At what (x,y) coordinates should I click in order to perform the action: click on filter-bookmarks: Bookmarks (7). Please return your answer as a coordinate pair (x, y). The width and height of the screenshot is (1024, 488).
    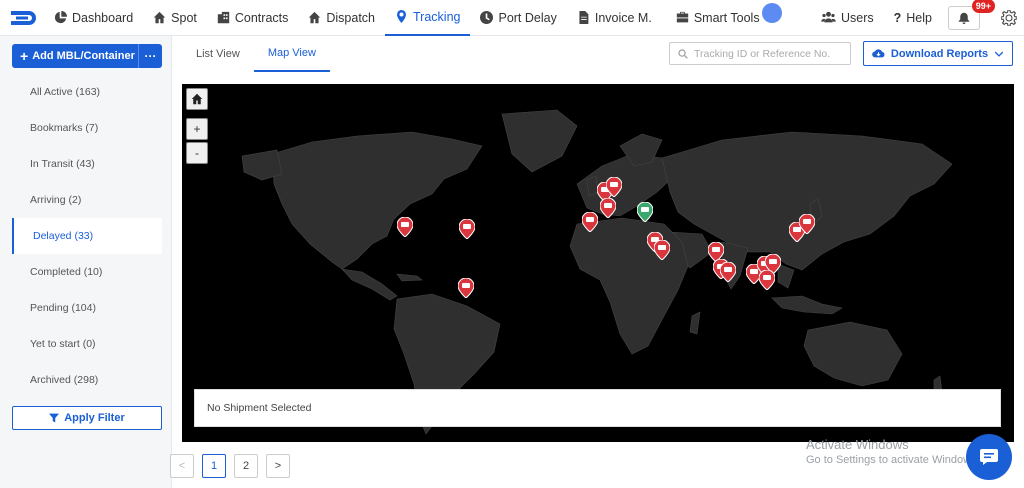
    Looking at the image, I should click on (87, 128).